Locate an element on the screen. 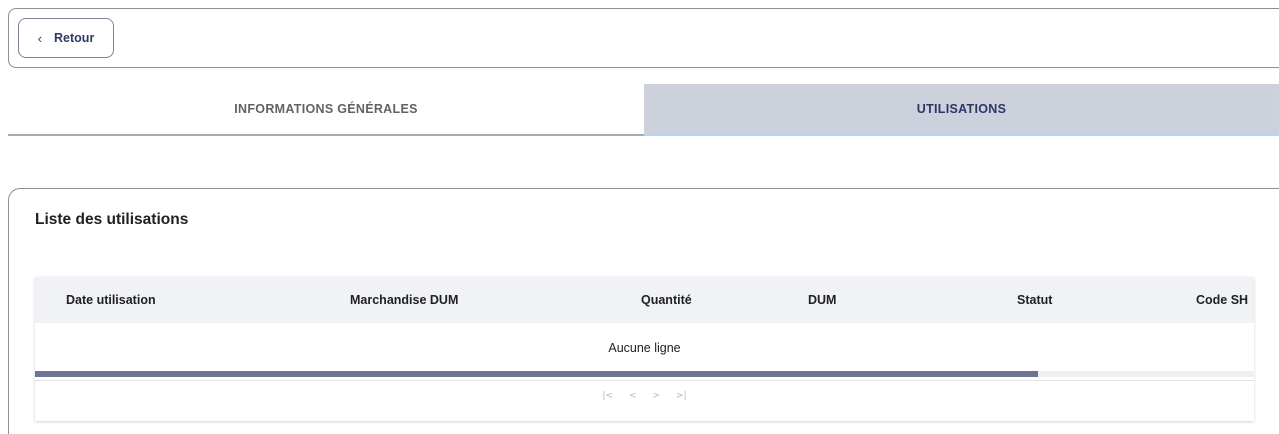 Image resolution: width=1279 pixels, height=434 pixels. next-page-icon: > is located at coordinates (657, 396).